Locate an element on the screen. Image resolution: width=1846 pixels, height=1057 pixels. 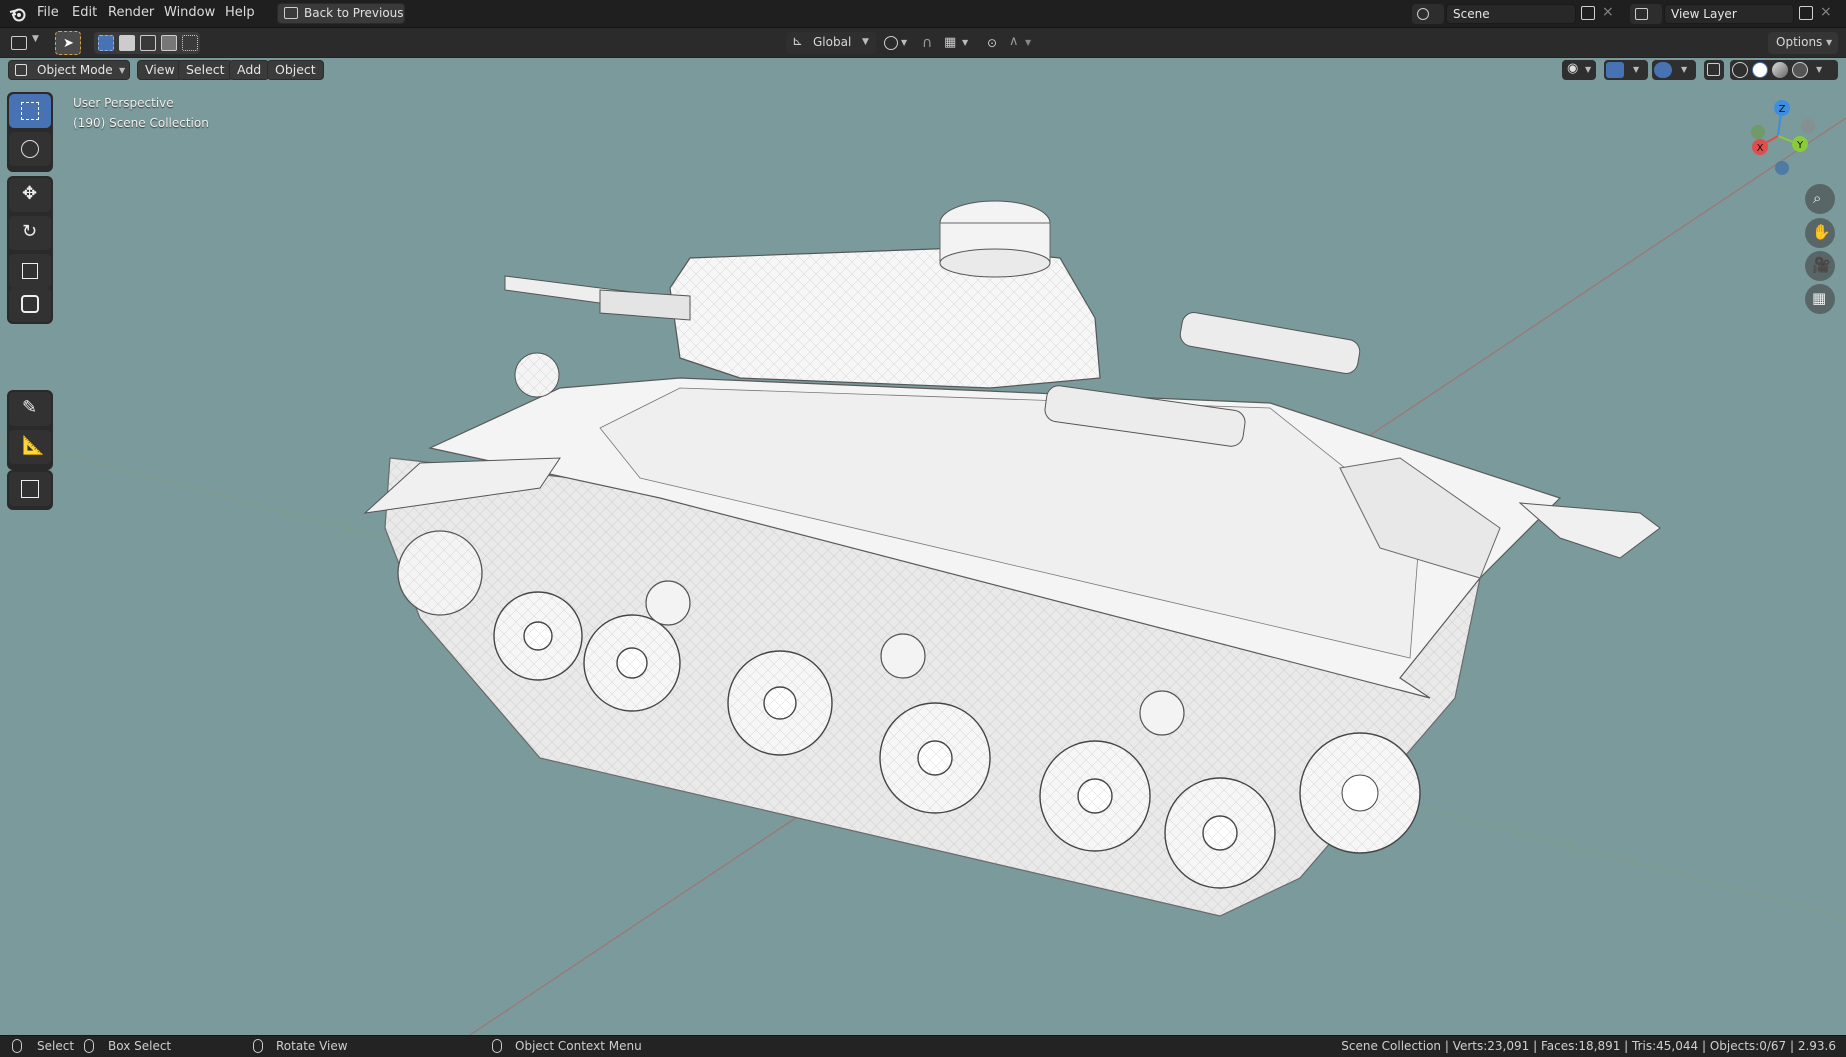
delete-scene-icon: × is located at coordinates (1608, 12).